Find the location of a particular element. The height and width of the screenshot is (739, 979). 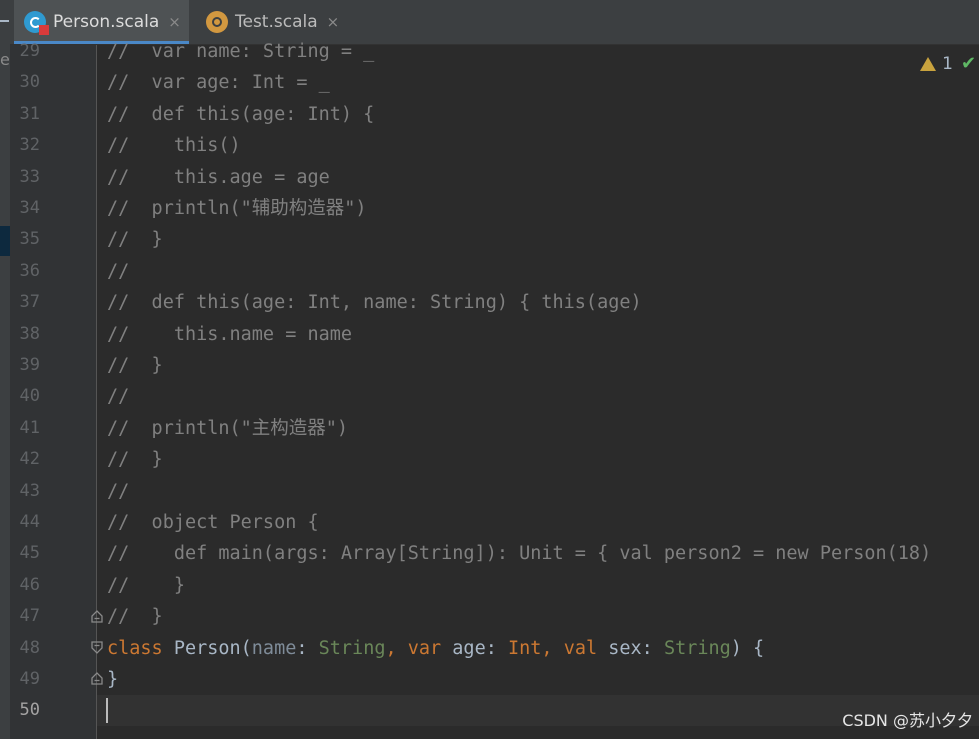

line-number: 47 is located at coordinates (29, 616).